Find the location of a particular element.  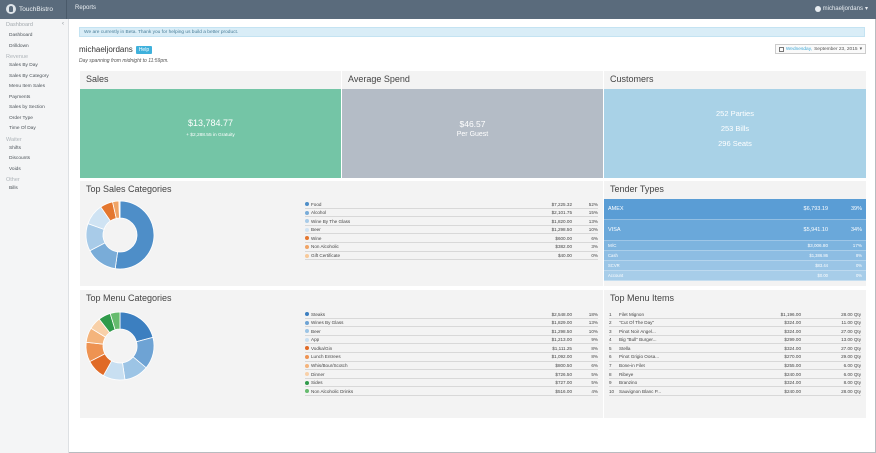

legend-percent: 18% is located at coordinates (593, 314).